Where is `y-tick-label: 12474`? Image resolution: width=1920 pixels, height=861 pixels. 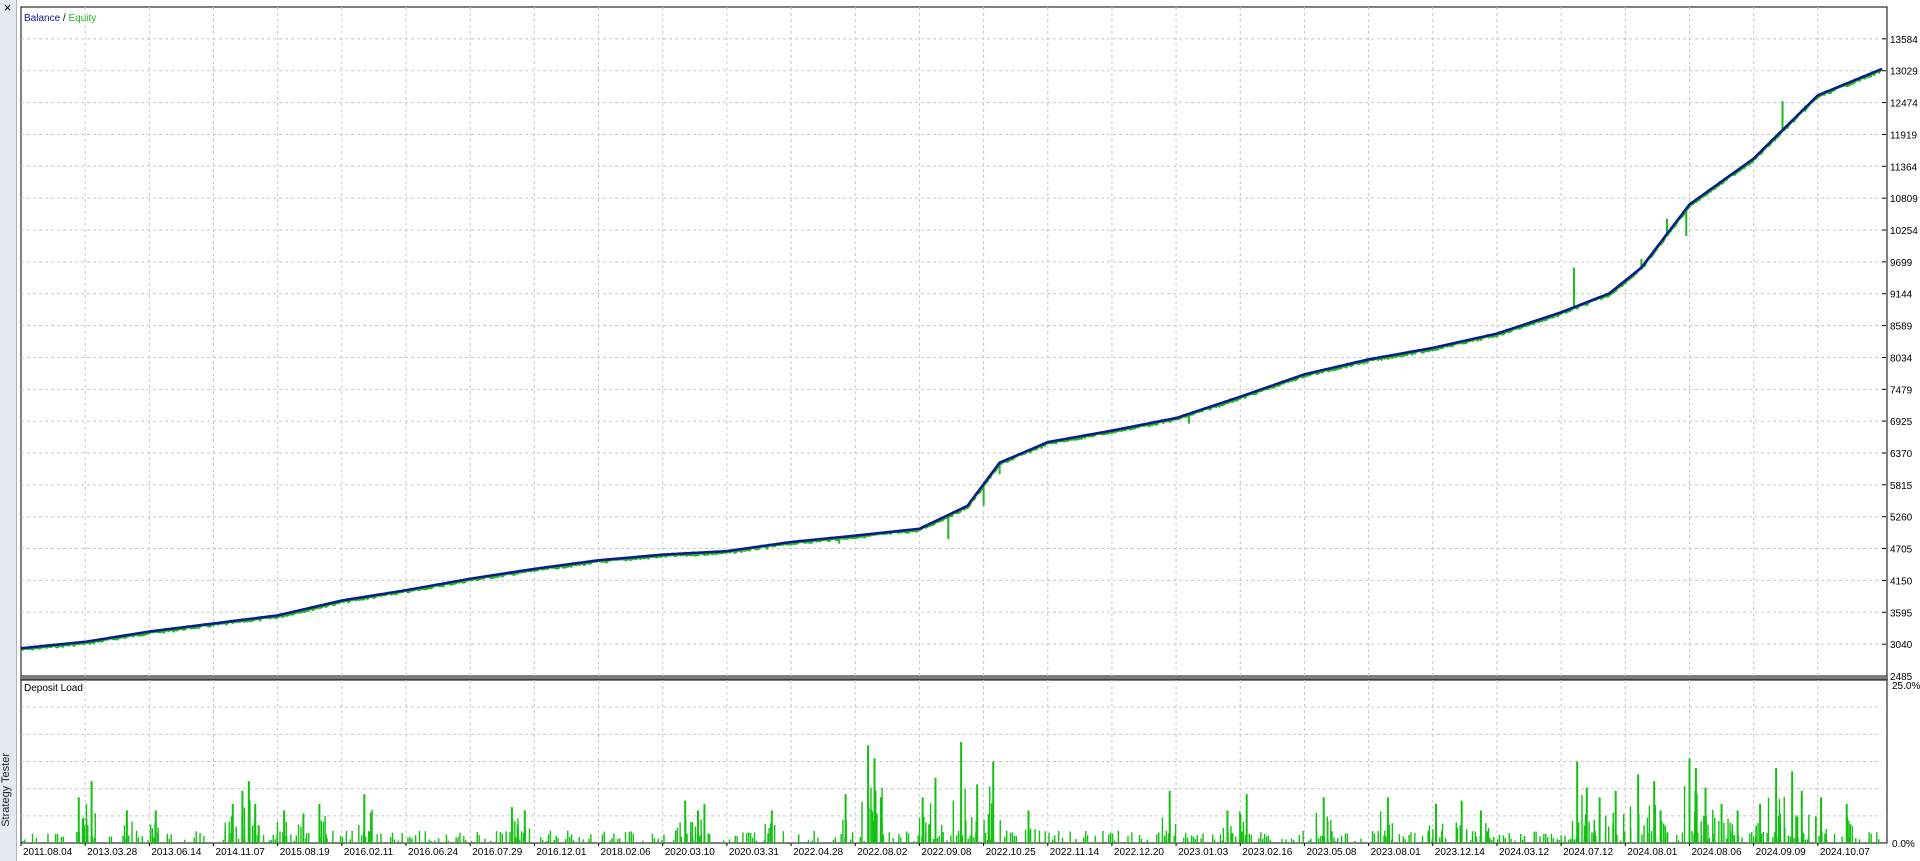 y-tick-label: 12474 is located at coordinates (1904, 104).